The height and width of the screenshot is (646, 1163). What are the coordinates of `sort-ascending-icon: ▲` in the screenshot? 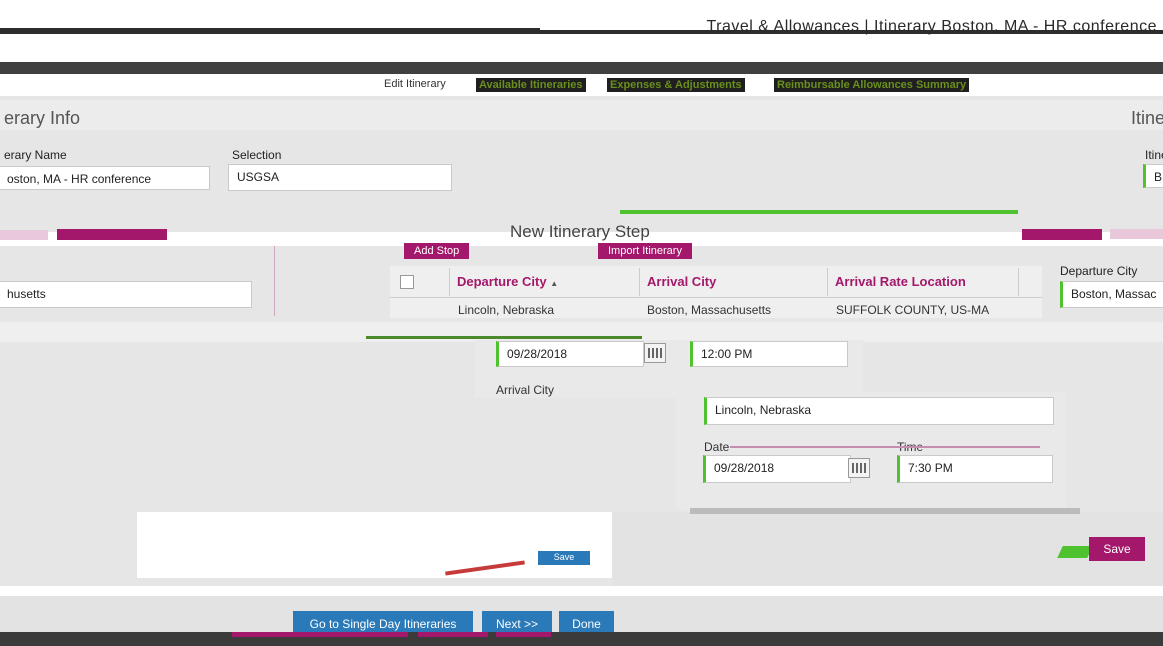 It's located at (554, 283).